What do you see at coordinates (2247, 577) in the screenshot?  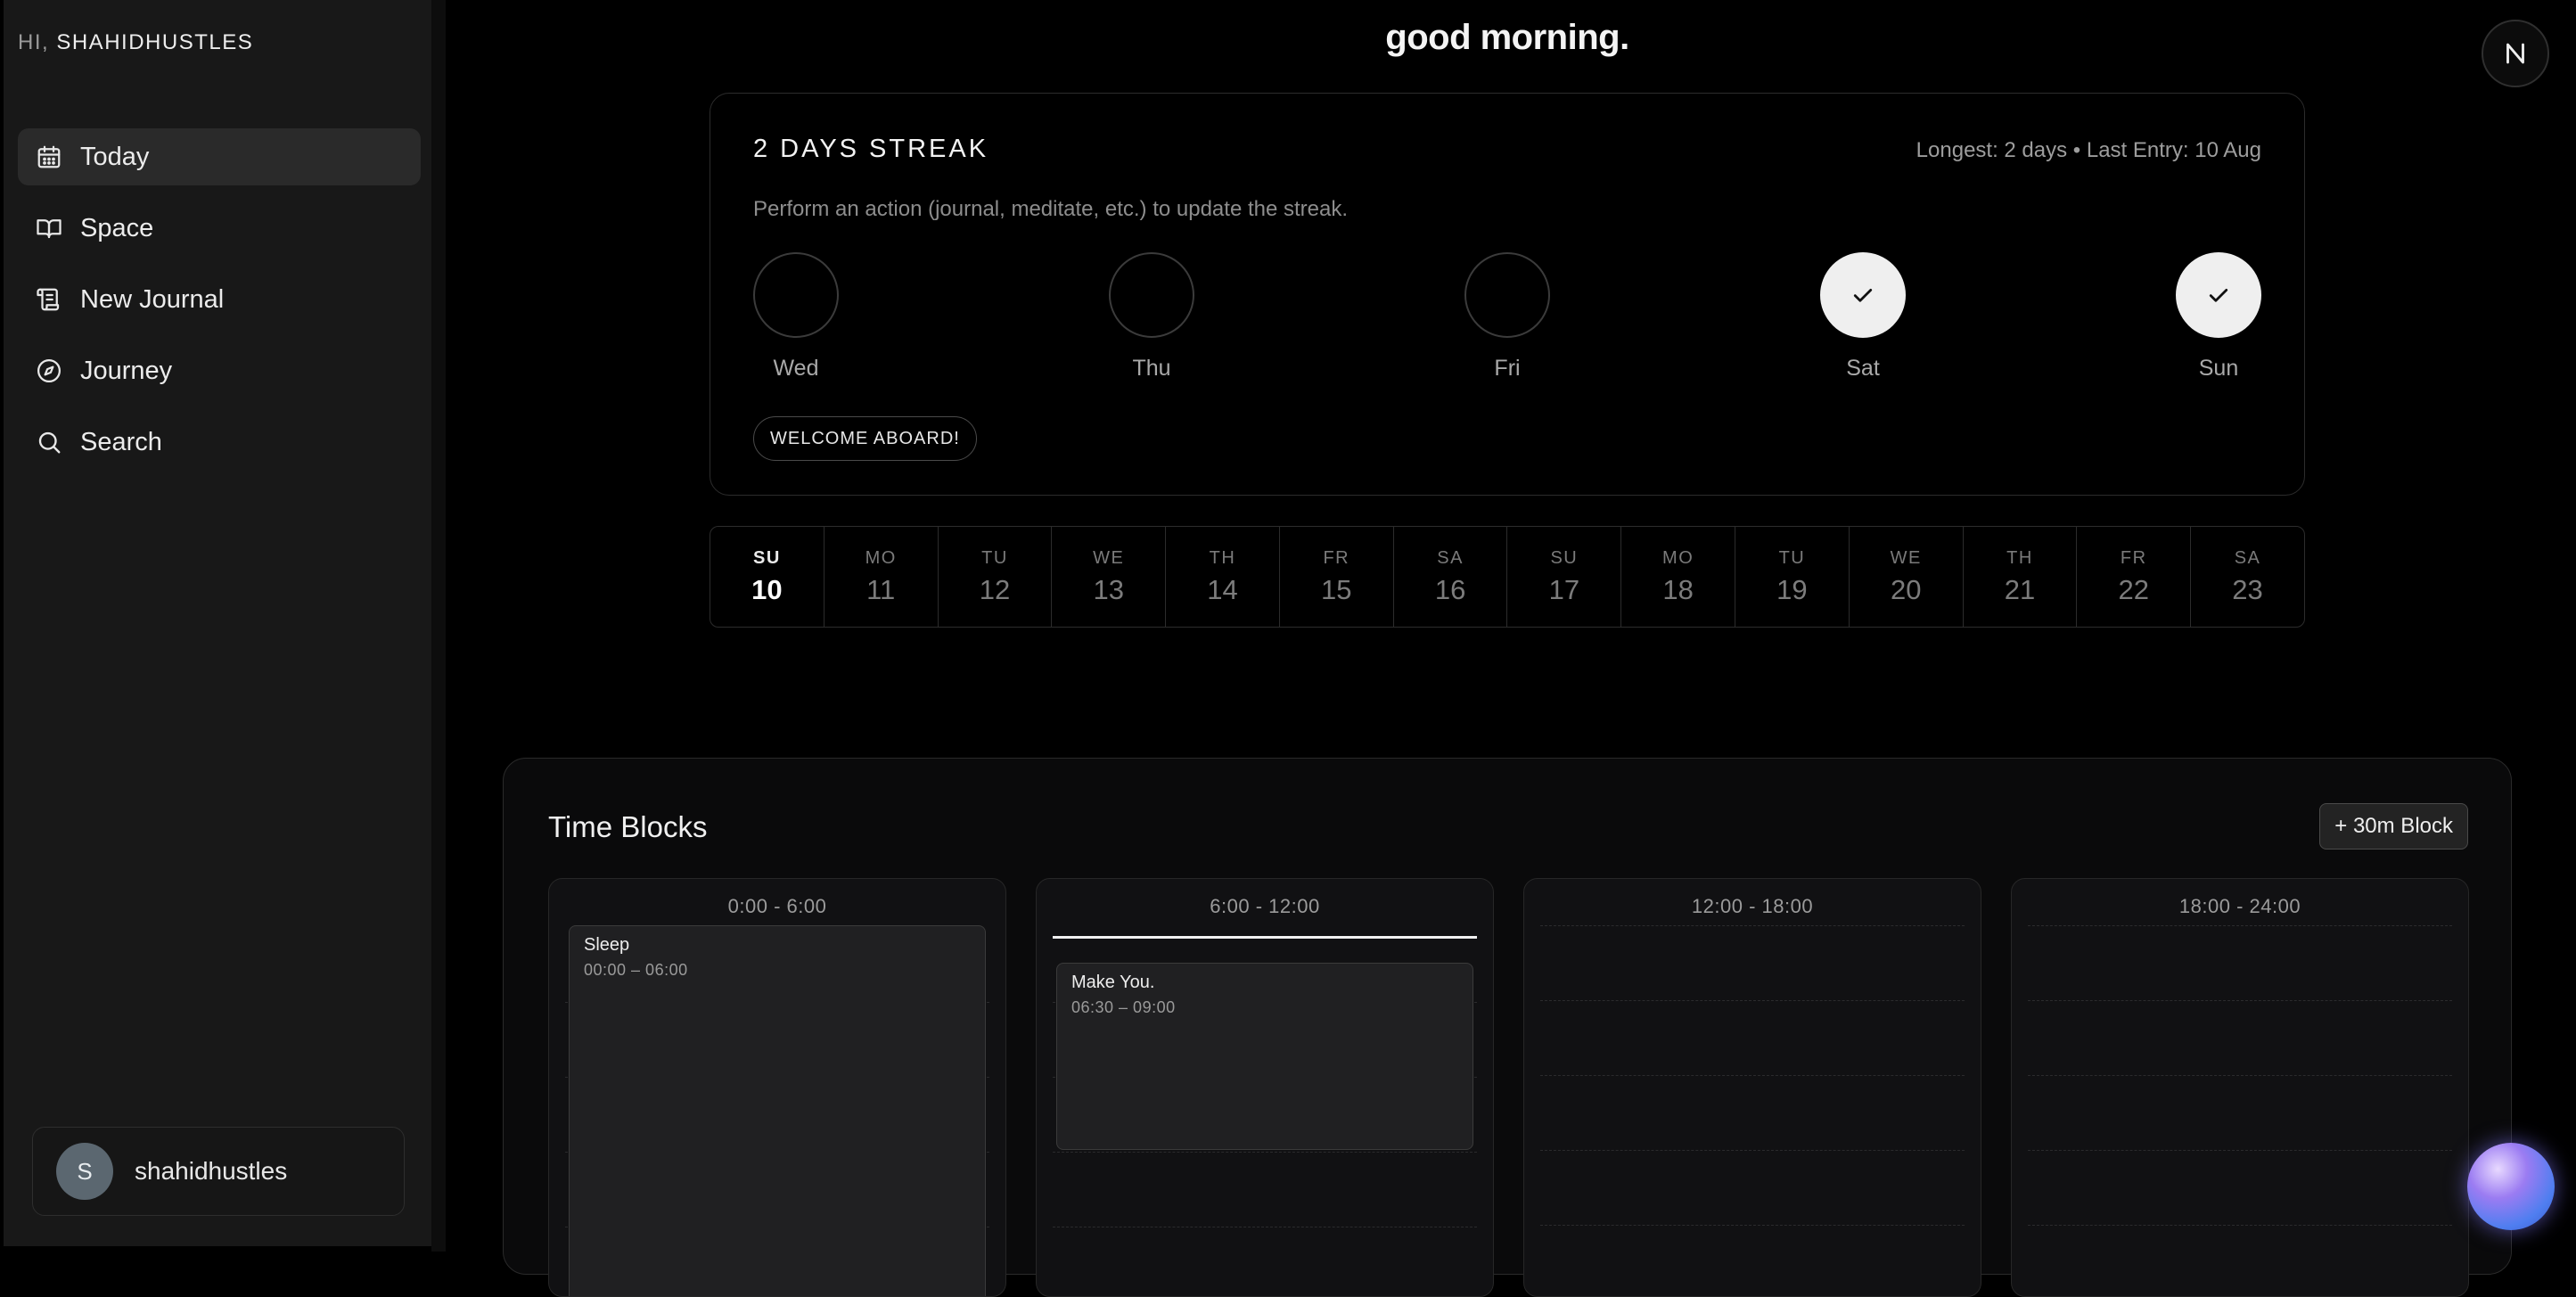 I see `date-cell: SA 23` at bounding box center [2247, 577].